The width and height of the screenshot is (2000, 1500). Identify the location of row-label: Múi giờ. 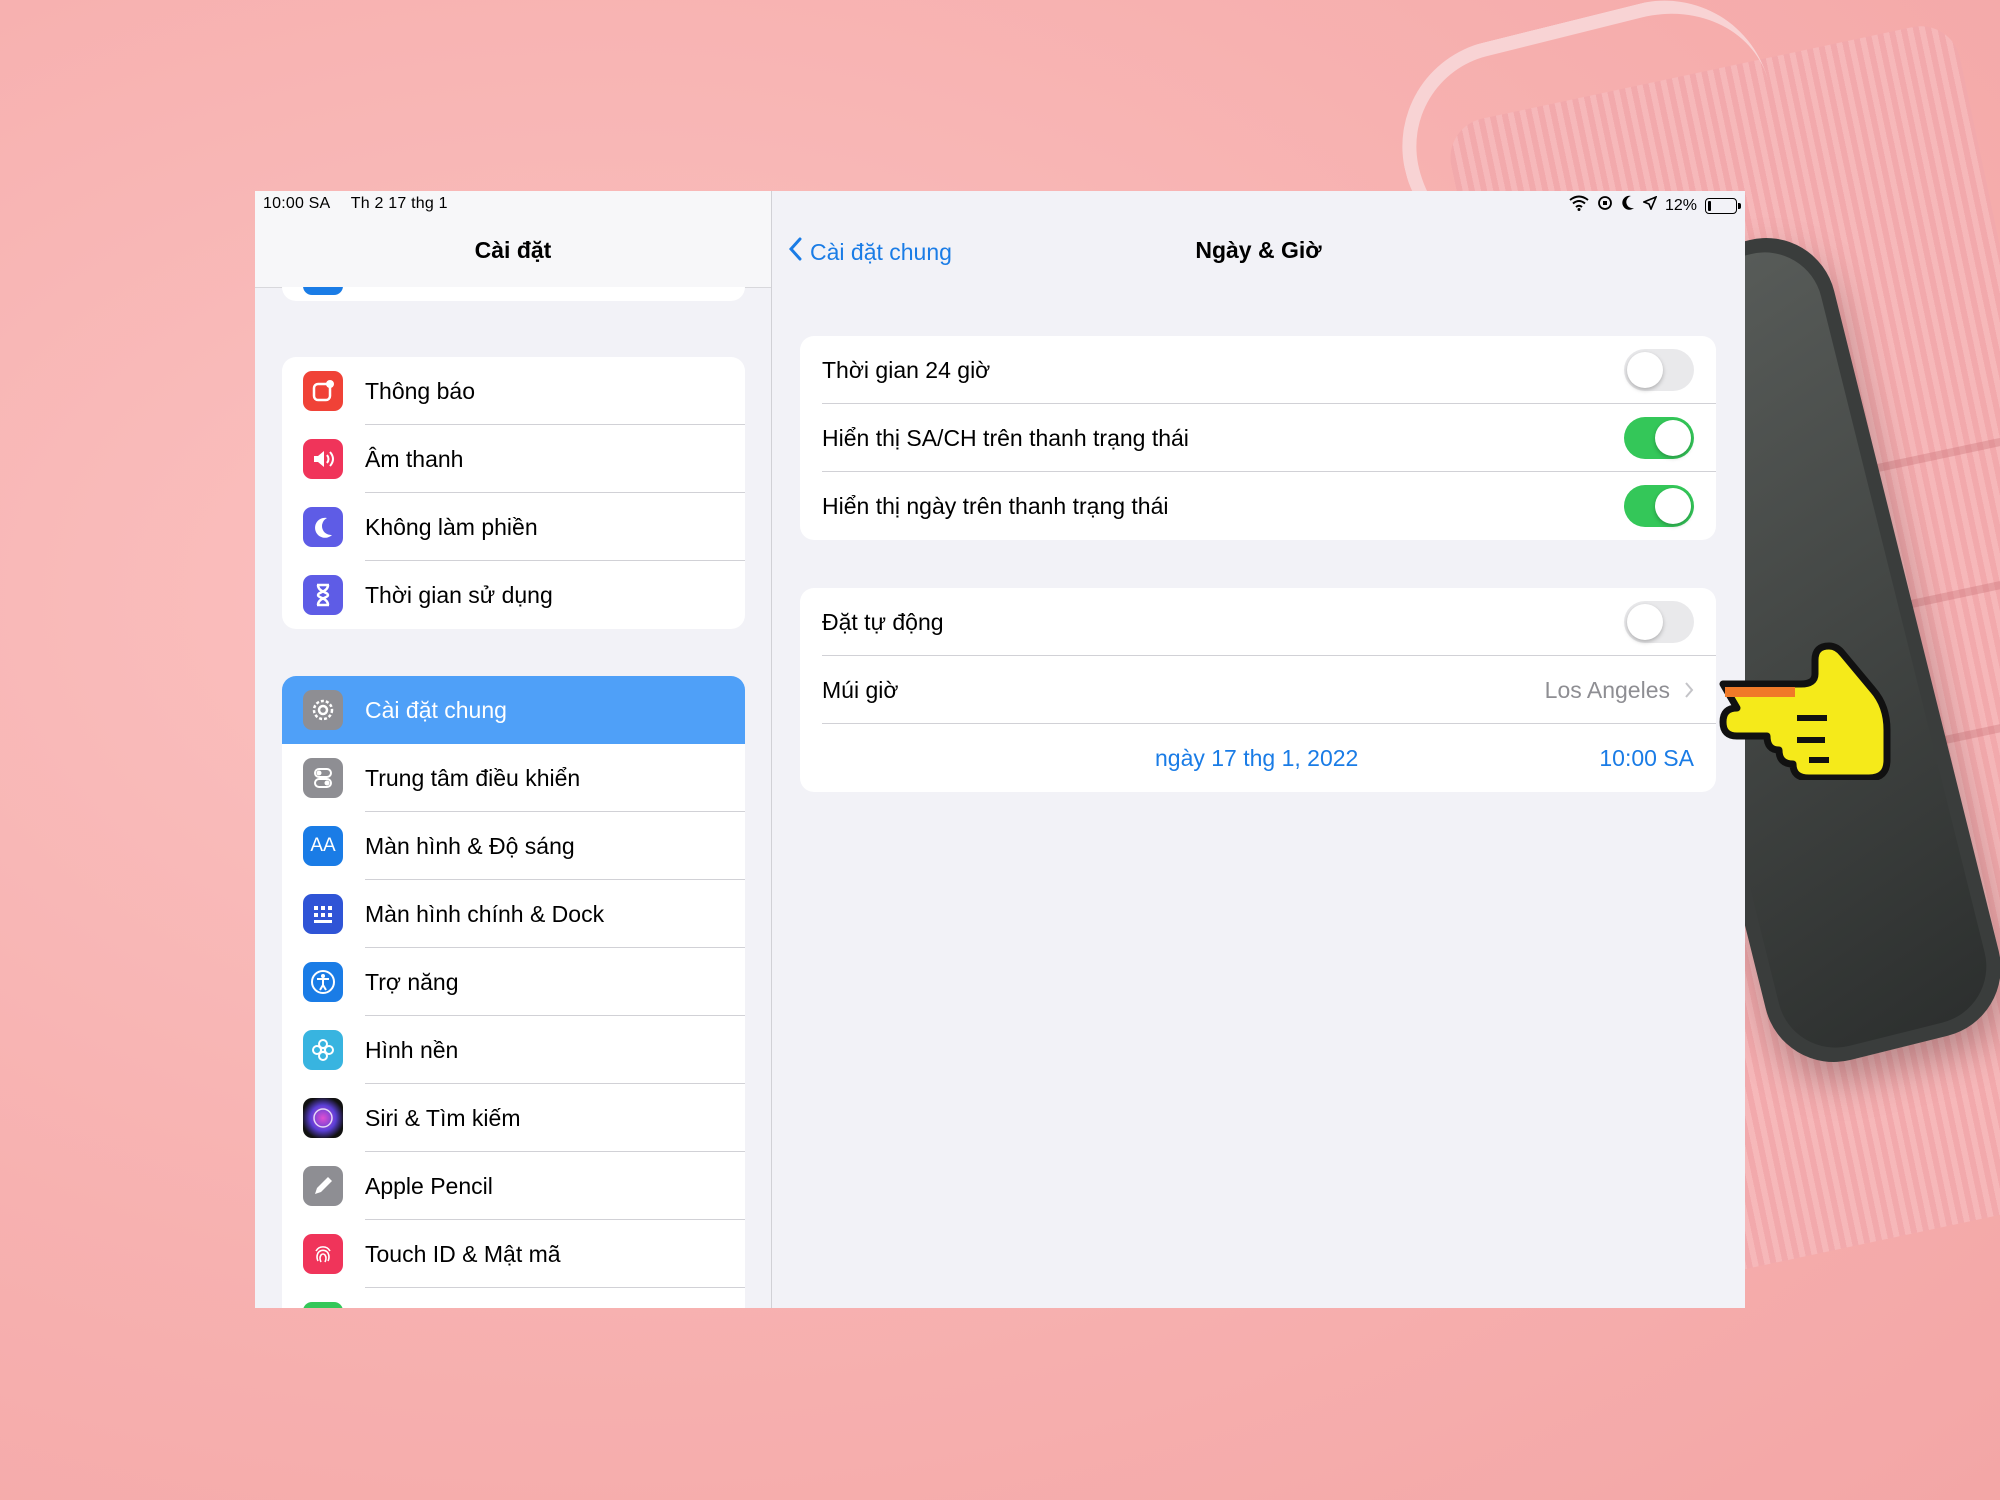
(860, 689).